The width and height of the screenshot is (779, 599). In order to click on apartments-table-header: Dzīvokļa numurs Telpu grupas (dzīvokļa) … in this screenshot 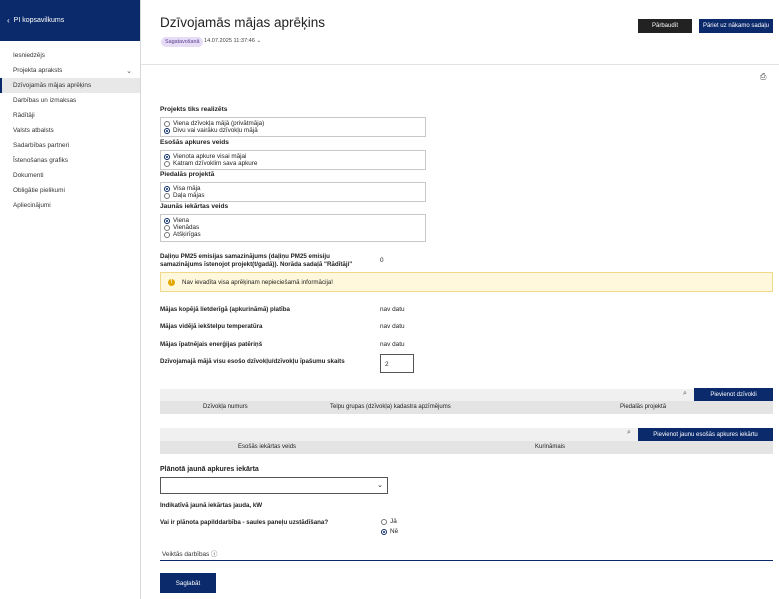, I will do `click(466, 407)`.